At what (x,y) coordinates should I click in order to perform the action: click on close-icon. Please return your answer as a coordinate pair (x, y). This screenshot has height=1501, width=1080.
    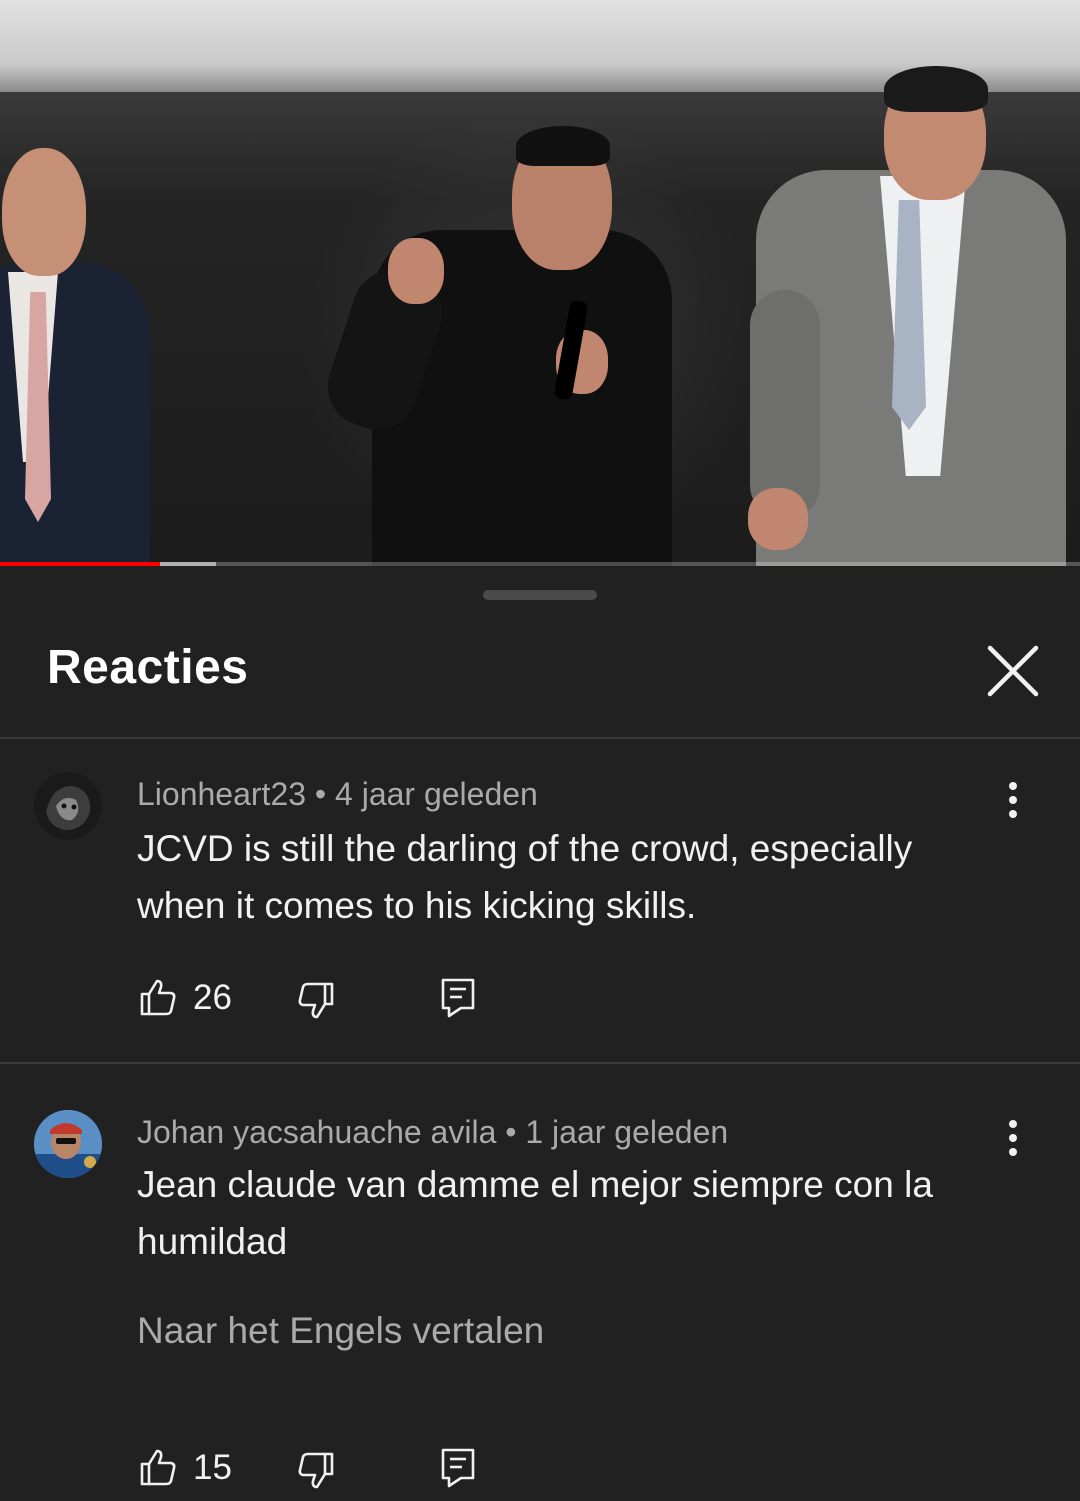
    Looking at the image, I should click on (1013, 671).